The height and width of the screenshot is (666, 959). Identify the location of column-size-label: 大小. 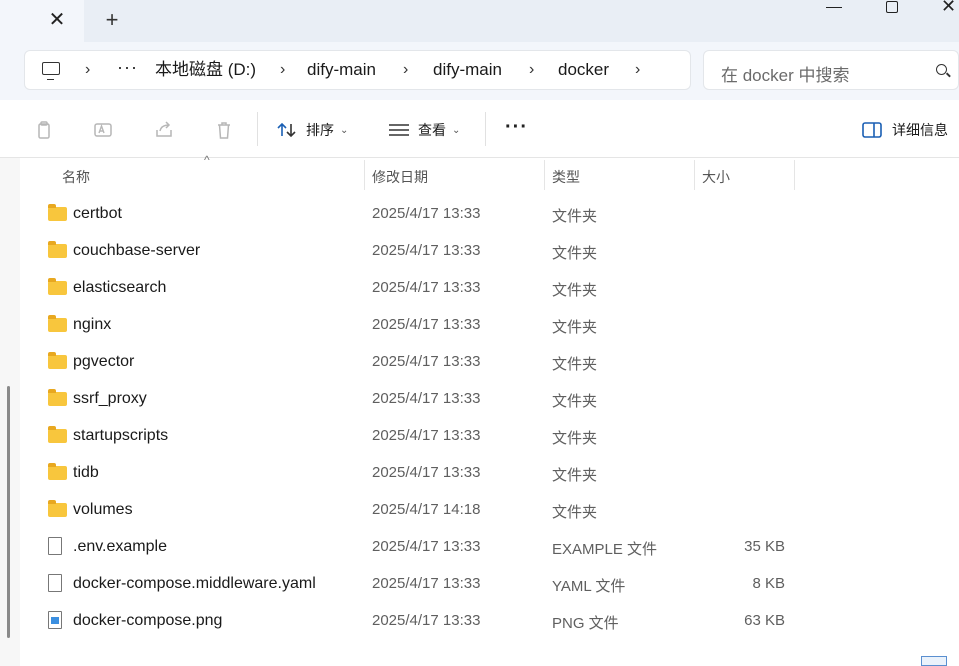
(716, 177).